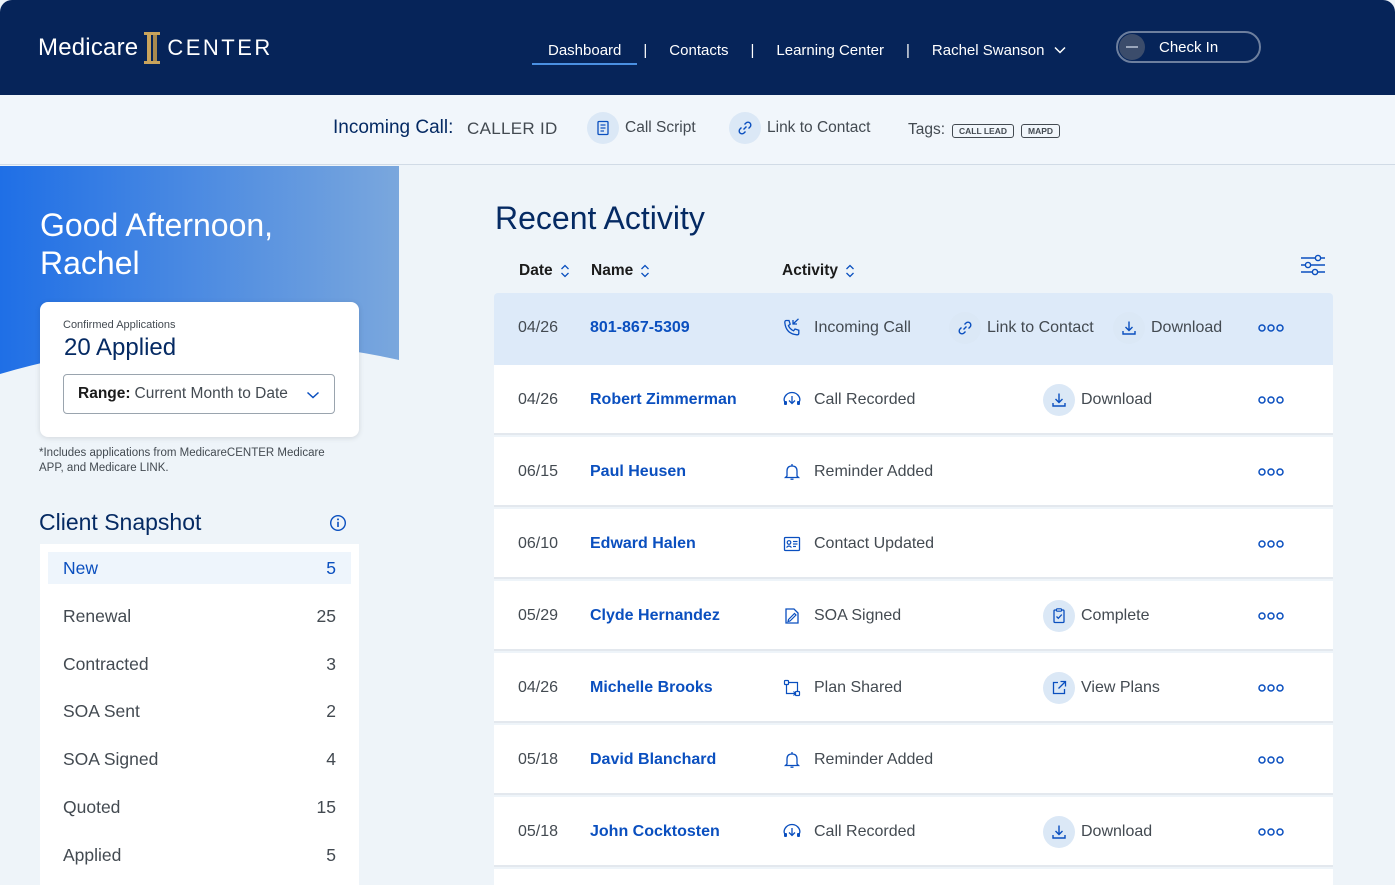  Describe the element at coordinates (331, 567) in the screenshot. I see `snapshot-count: 5` at that location.